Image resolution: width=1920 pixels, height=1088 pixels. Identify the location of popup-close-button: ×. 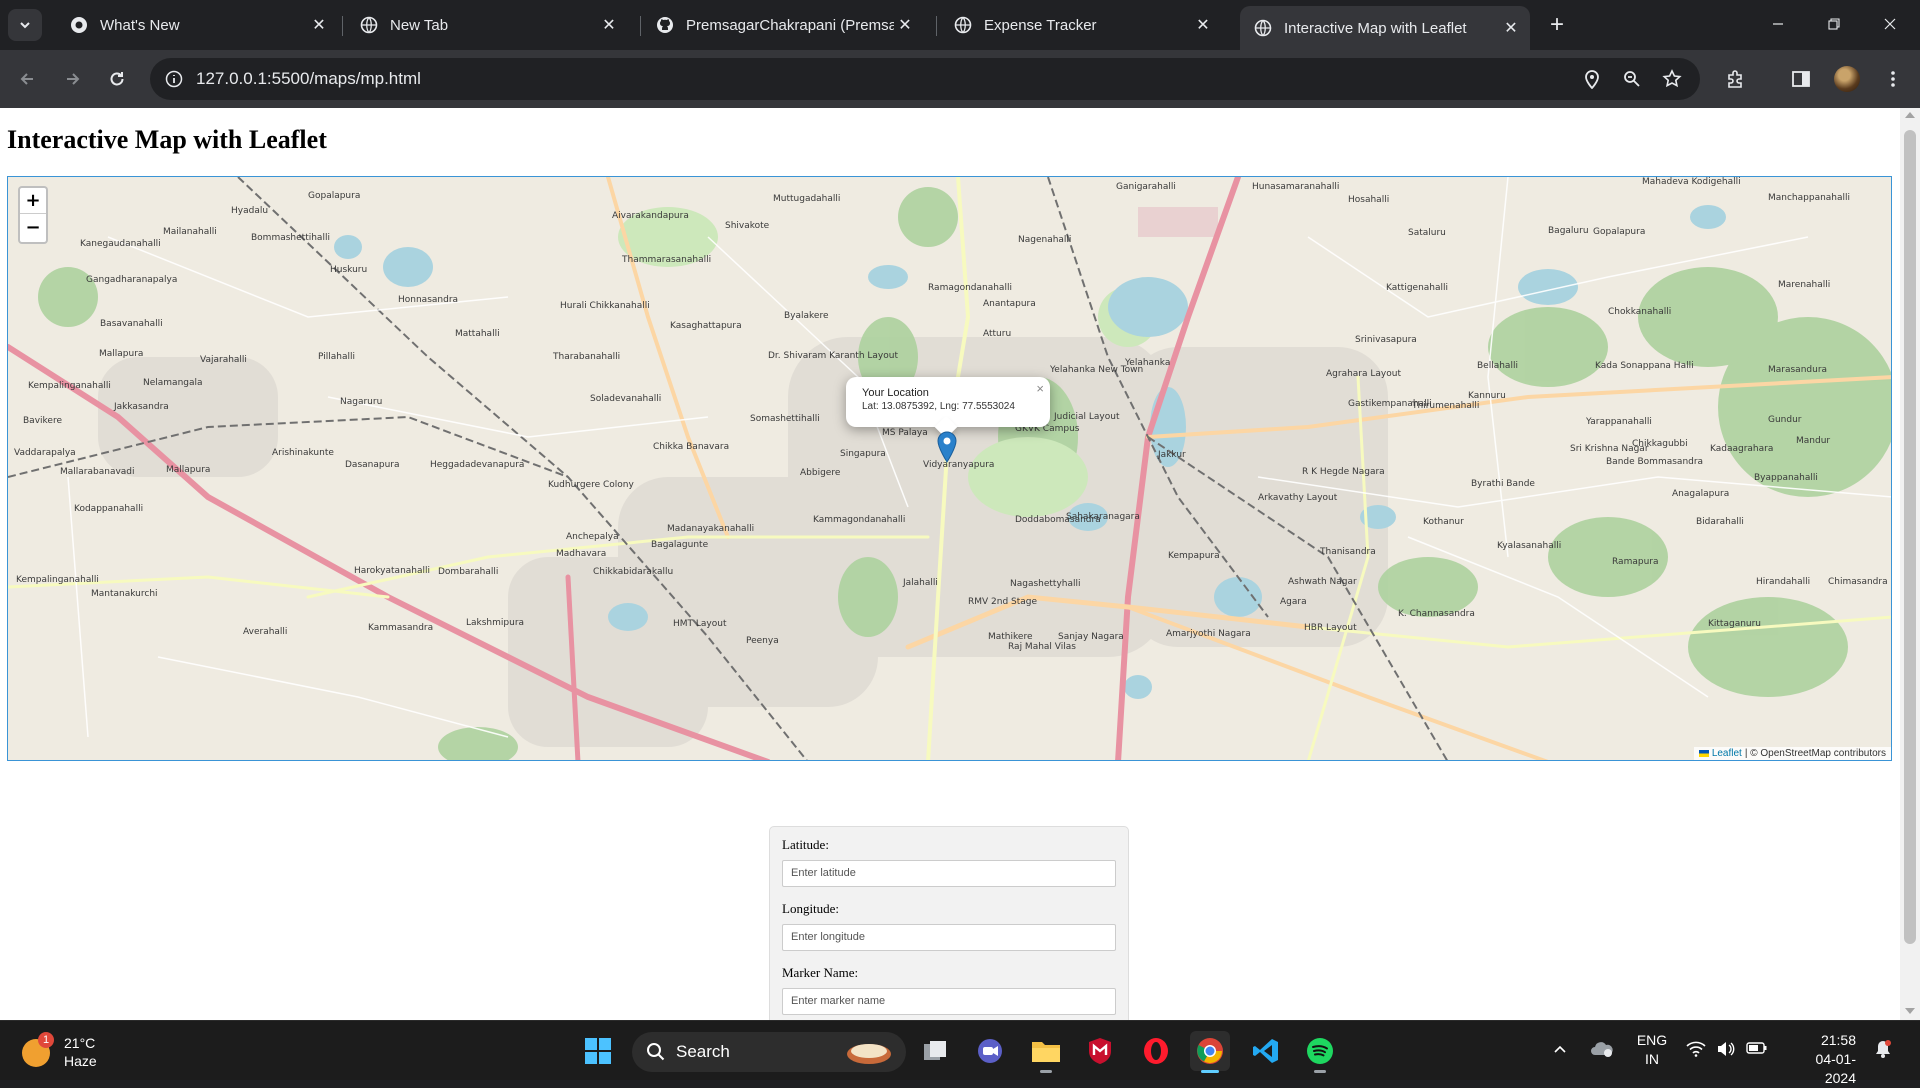
(1040, 388).